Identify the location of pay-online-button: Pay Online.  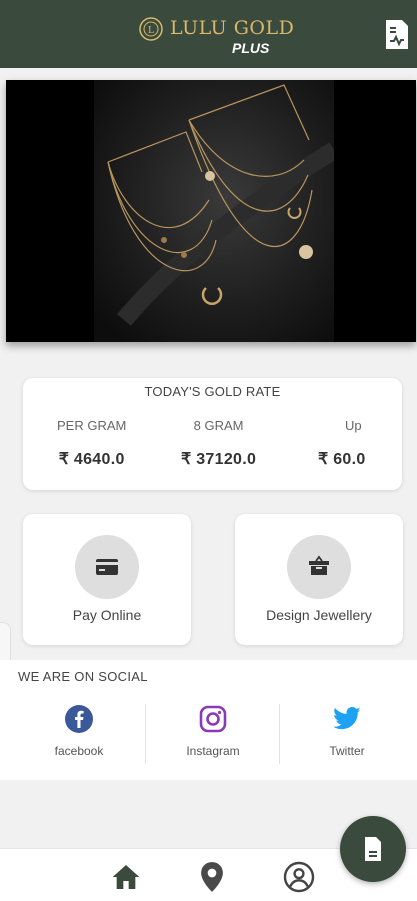
(107, 579).